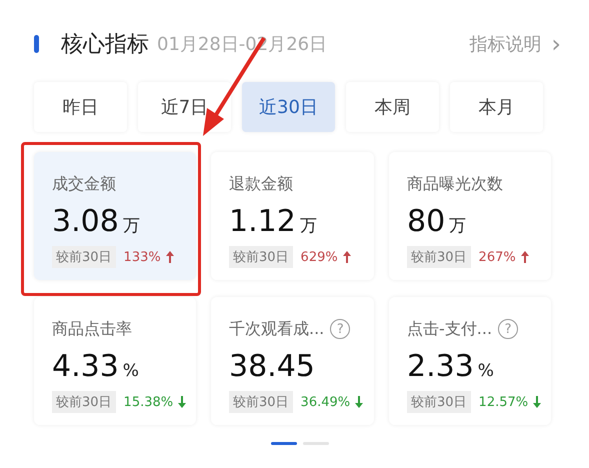 Image resolution: width=589 pixels, height=468 pixels. What do you see at coordinates (392, 107) in the screenshot?
I see `period-tab: 本周` at bounding box center [392, 107].